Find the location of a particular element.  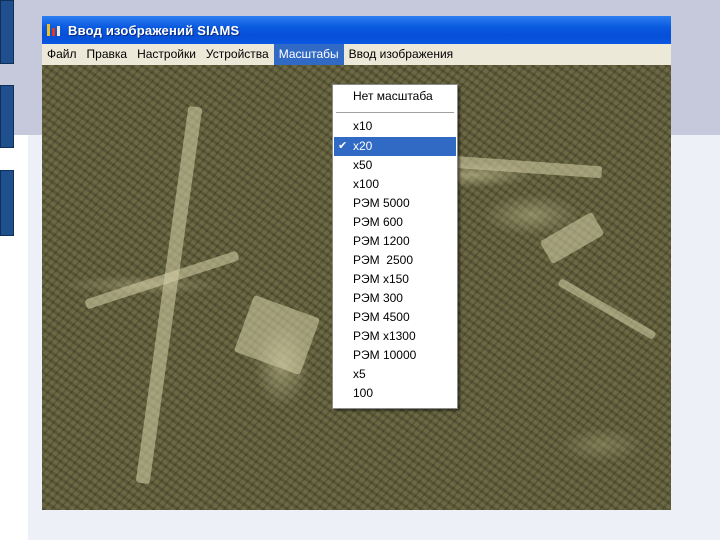

menu-item-scale: x5 is located at coordinates (395, 374).